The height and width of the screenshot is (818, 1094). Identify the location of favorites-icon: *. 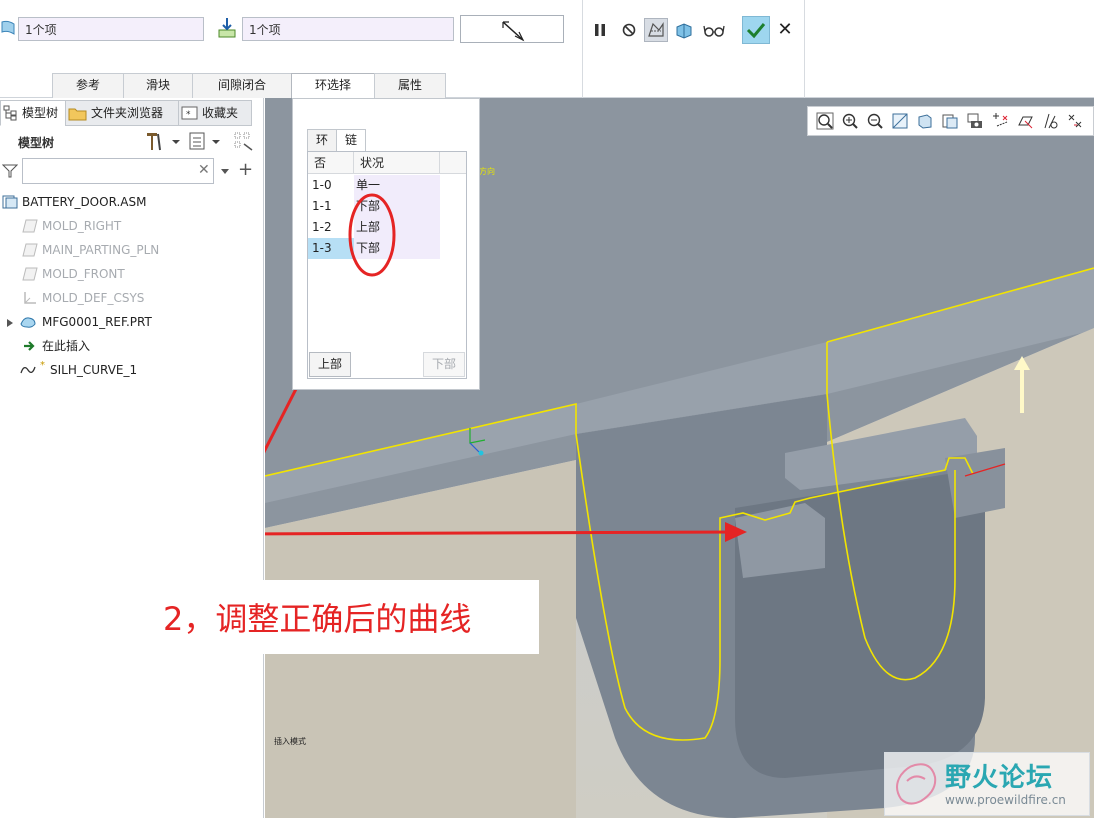
(189, 113).